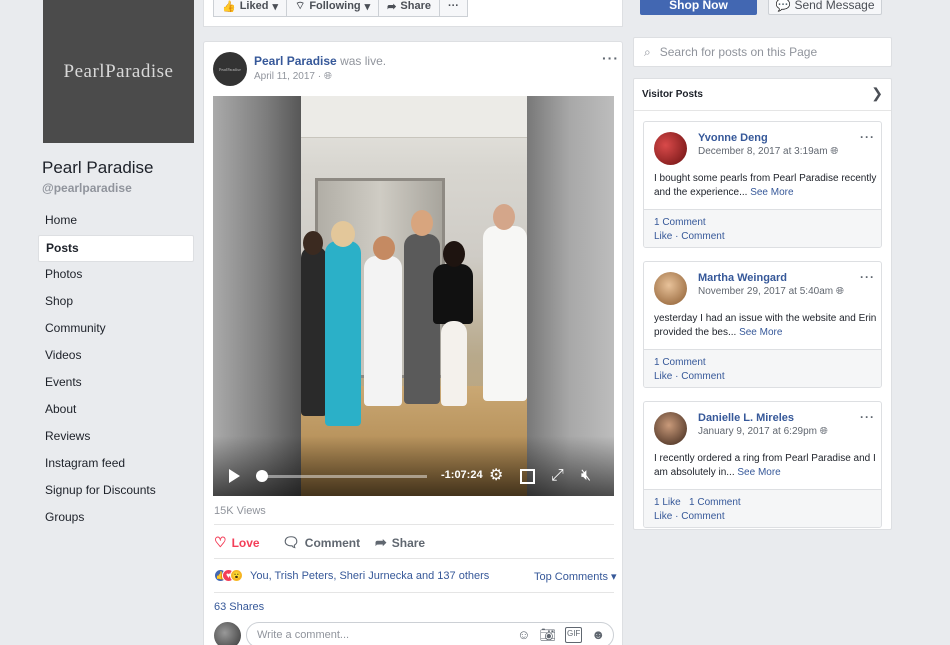  Describe the element at coordinates (293, 76) in the screenshot. I see `post-timestamp: April 11, 2017 · 🌐︎` at that location.